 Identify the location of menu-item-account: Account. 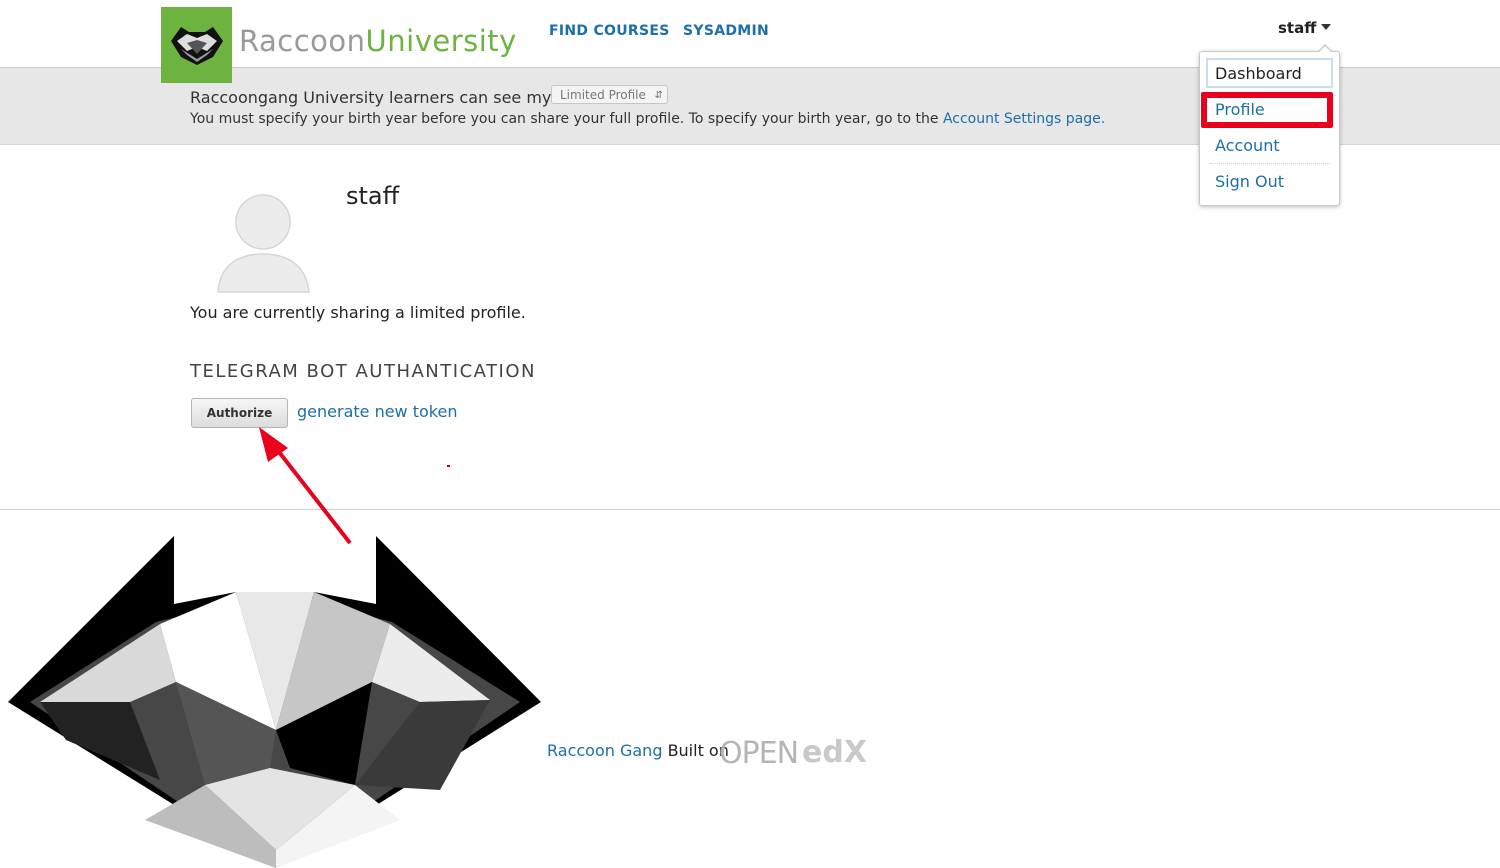
(1247, 145).